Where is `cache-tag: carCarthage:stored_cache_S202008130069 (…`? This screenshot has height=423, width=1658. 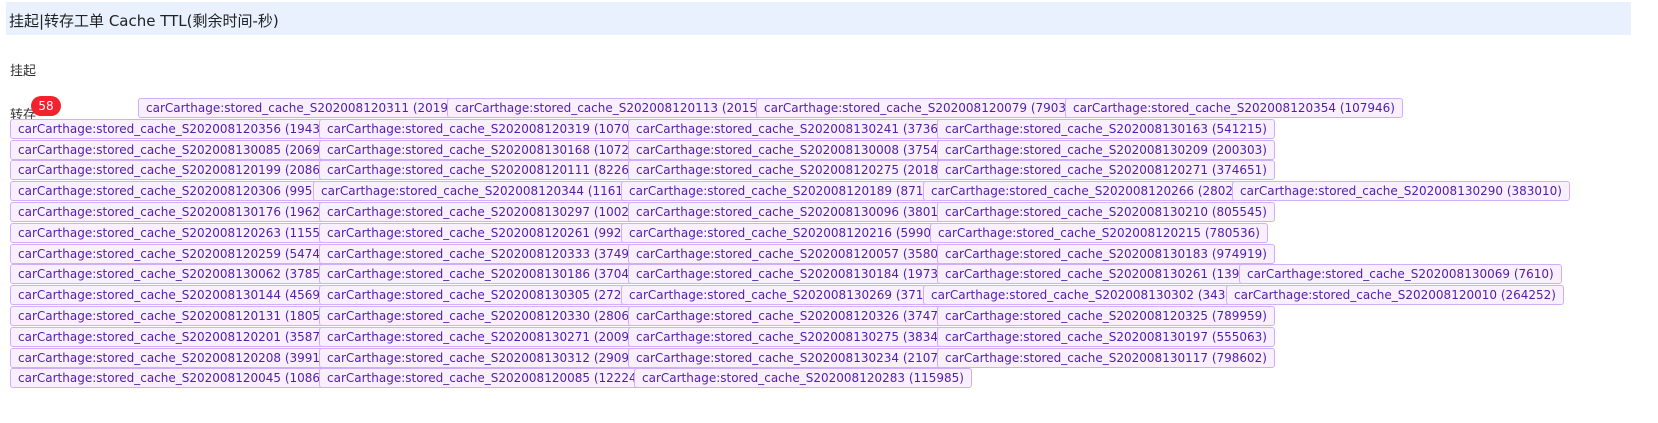 cache-tag: carCarthage:stored_cache_S202008130069 (… is located at coordinates (1400, 274).